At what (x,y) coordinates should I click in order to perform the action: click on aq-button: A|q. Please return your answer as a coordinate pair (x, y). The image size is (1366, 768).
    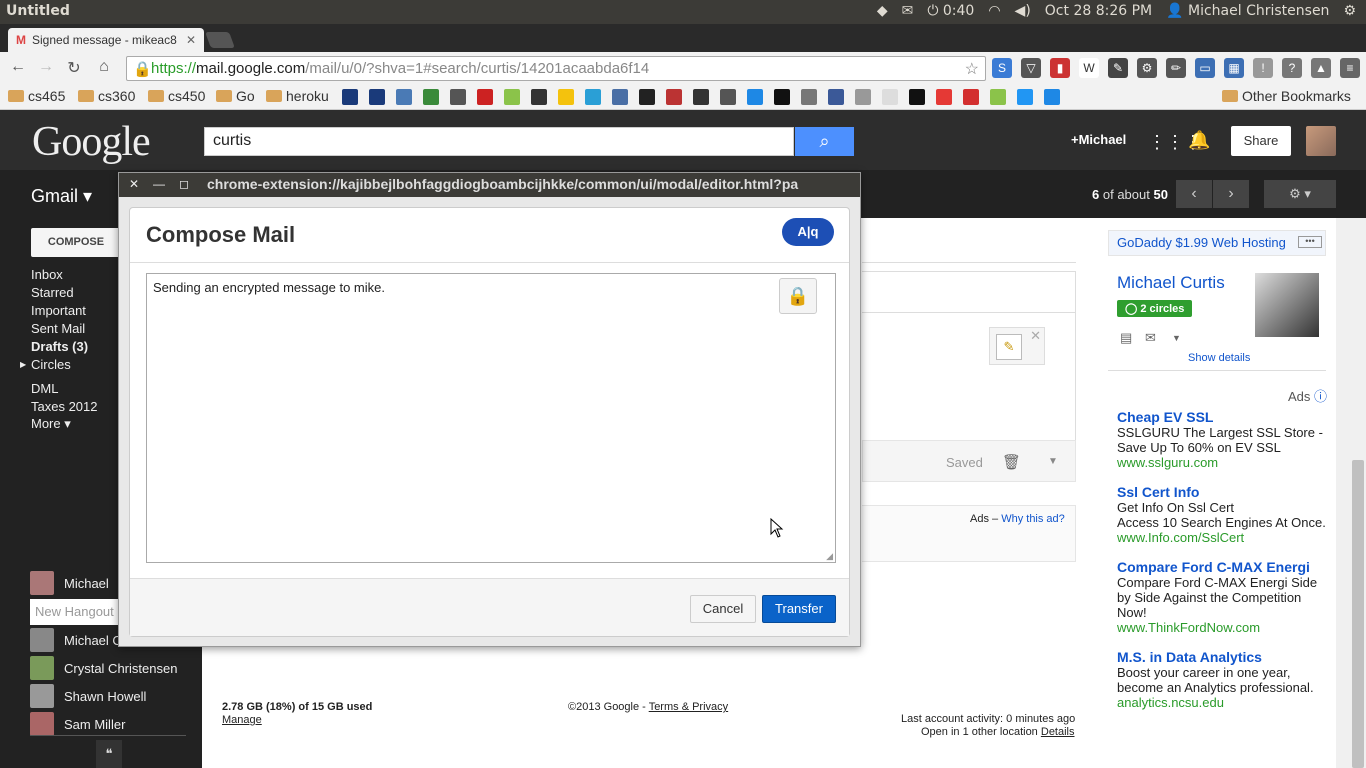
    Looking at the image, I should click on (808, 232).